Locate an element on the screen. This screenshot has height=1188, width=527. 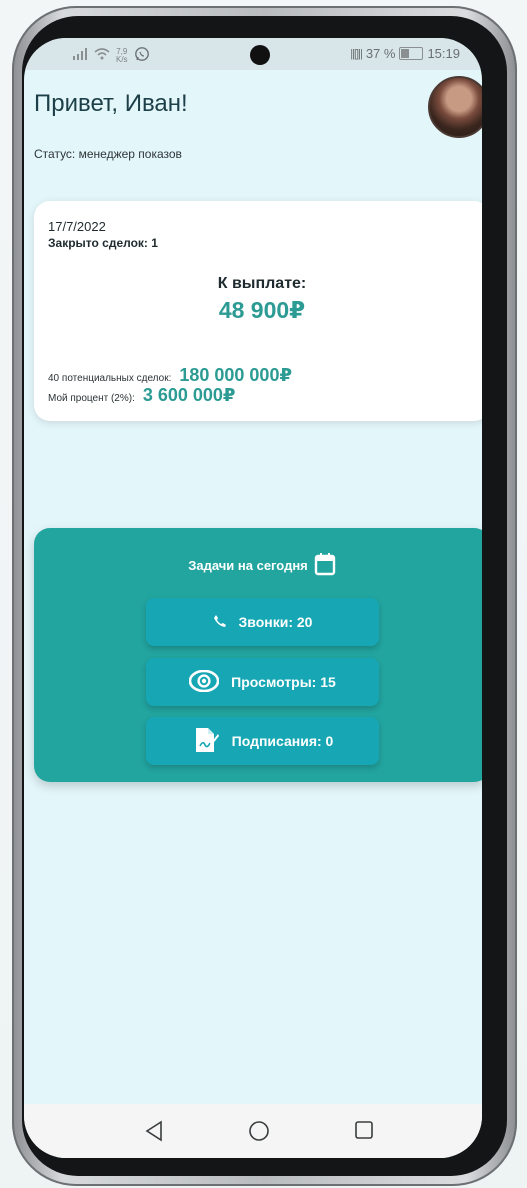
nav-bar is located at coordinates (253, 1131).